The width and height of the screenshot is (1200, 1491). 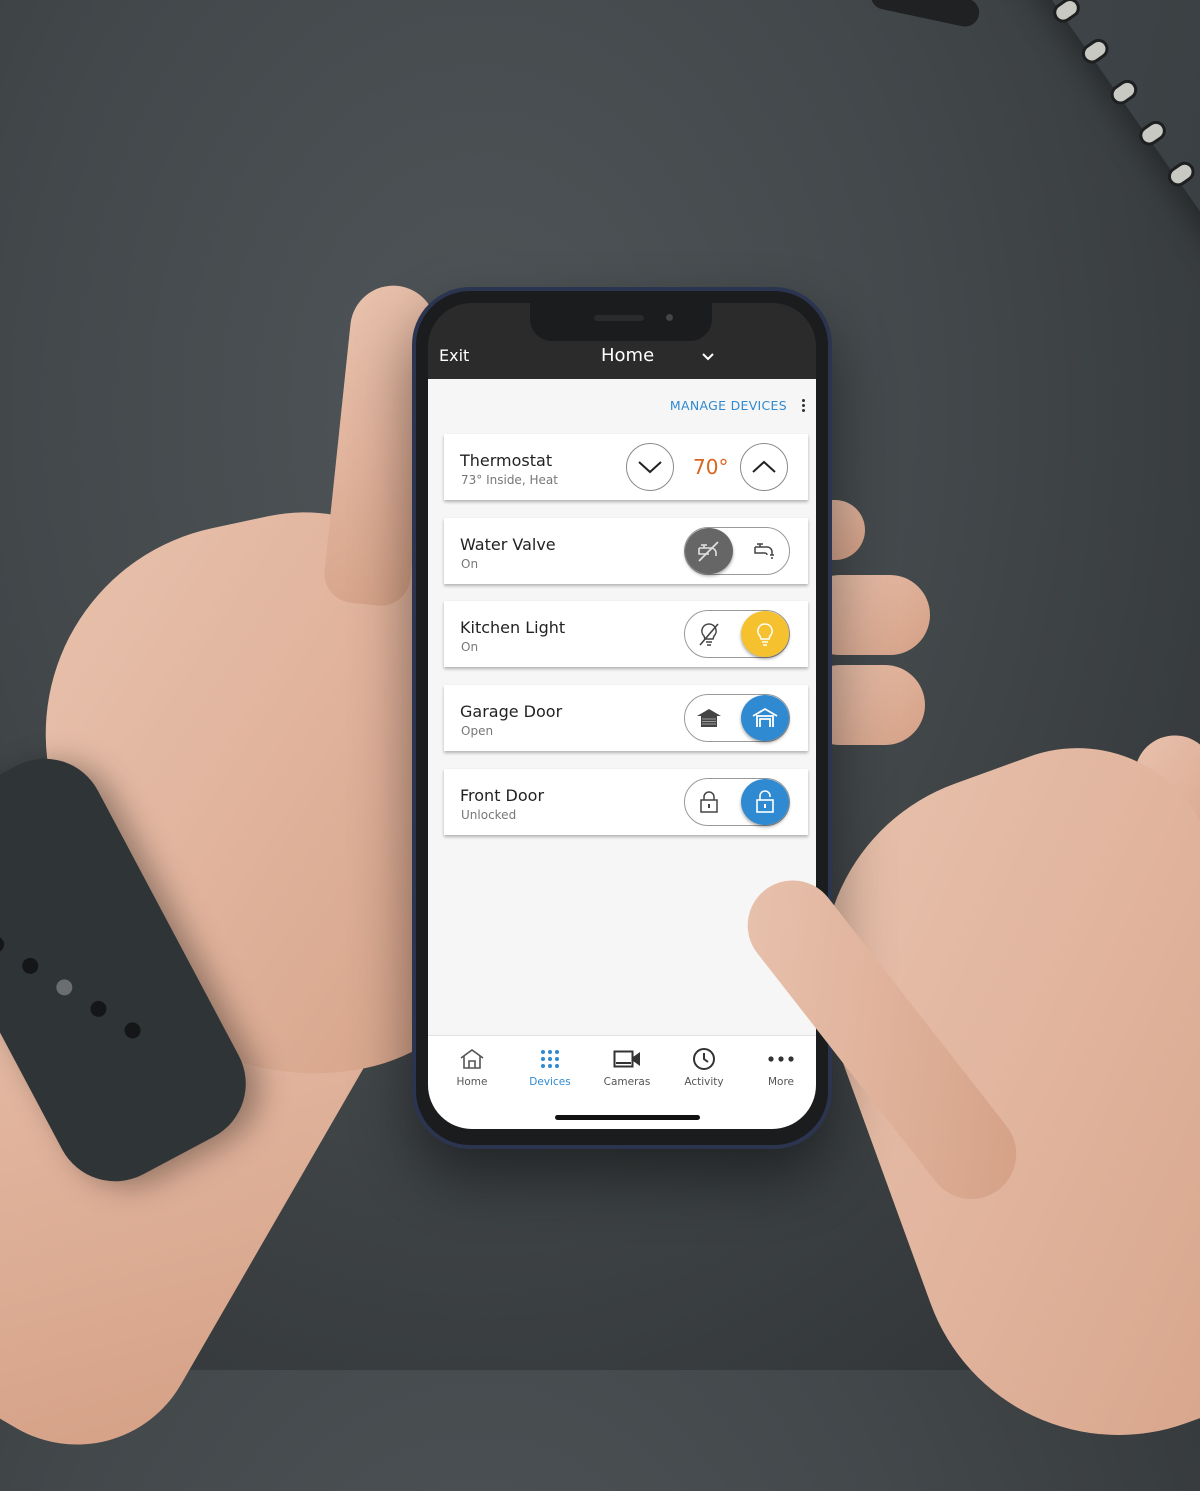 What do you see at coordinates (477, 731) in the screenshot?
I see `device-status: Open` at bounding box center [477, 731].